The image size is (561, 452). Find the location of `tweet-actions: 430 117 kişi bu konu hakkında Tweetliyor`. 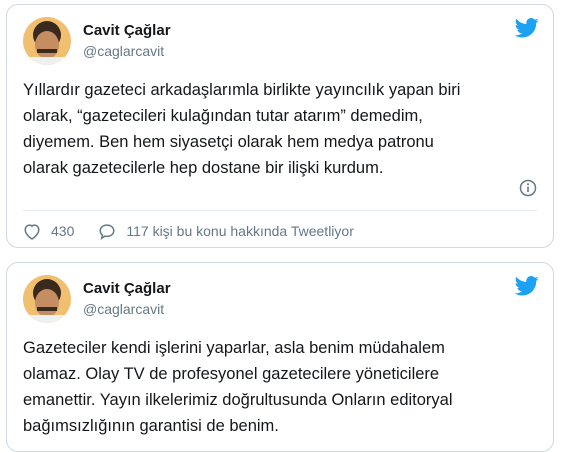

tweet-actions: 430 117 kişi bu konu hakkında Tweetliyor is located at coordinates (200, 231).